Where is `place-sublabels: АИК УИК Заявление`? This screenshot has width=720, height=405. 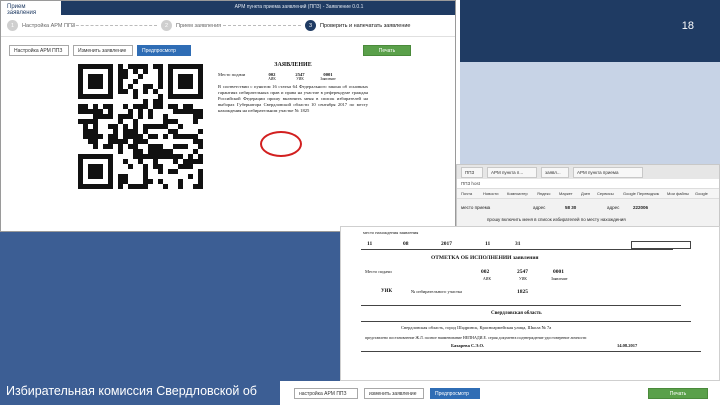
place-sublabels: АИК УИК Заявление is located at coordinates (313, 79).